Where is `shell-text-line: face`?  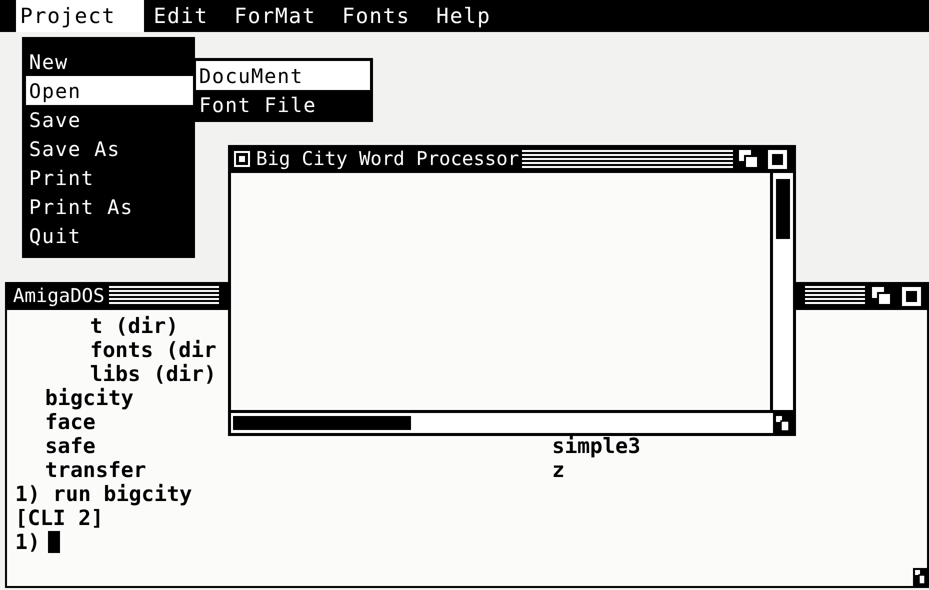 shell-text-line: face is located at coordinates (70, 422).